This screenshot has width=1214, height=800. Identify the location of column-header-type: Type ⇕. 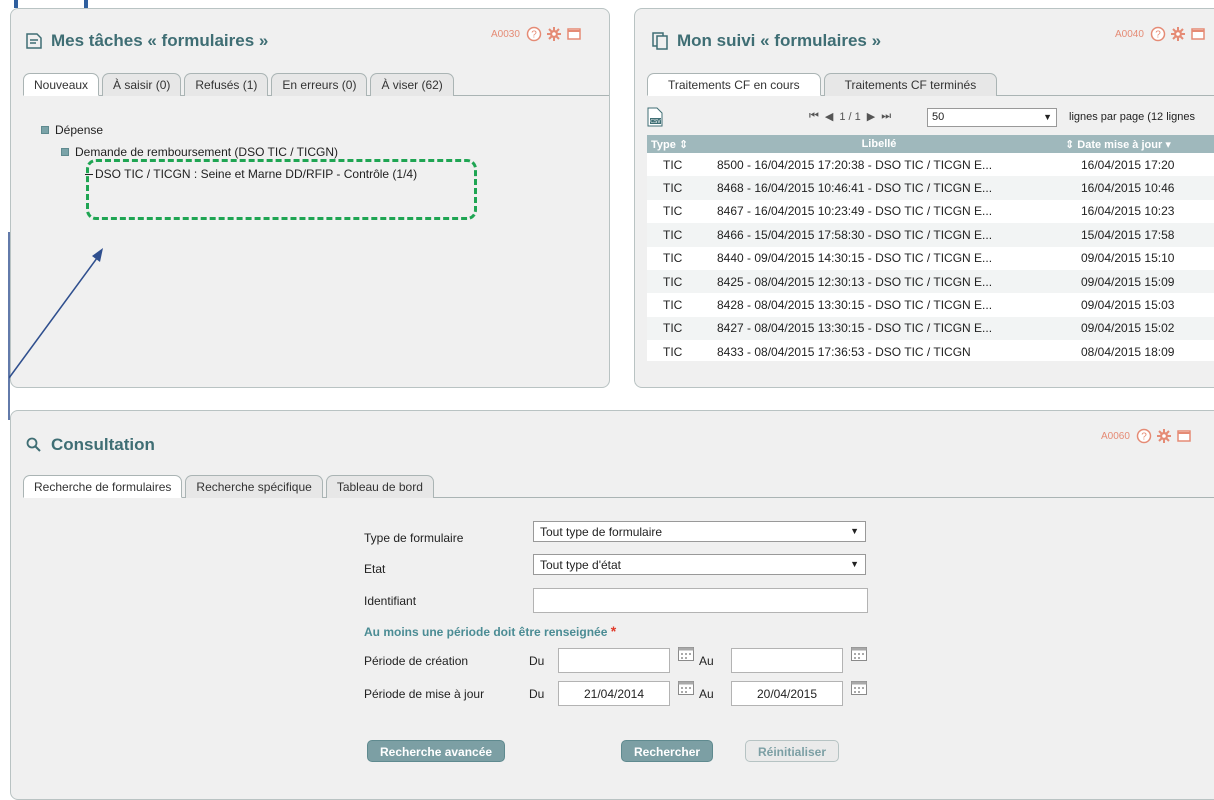
(674, 144).